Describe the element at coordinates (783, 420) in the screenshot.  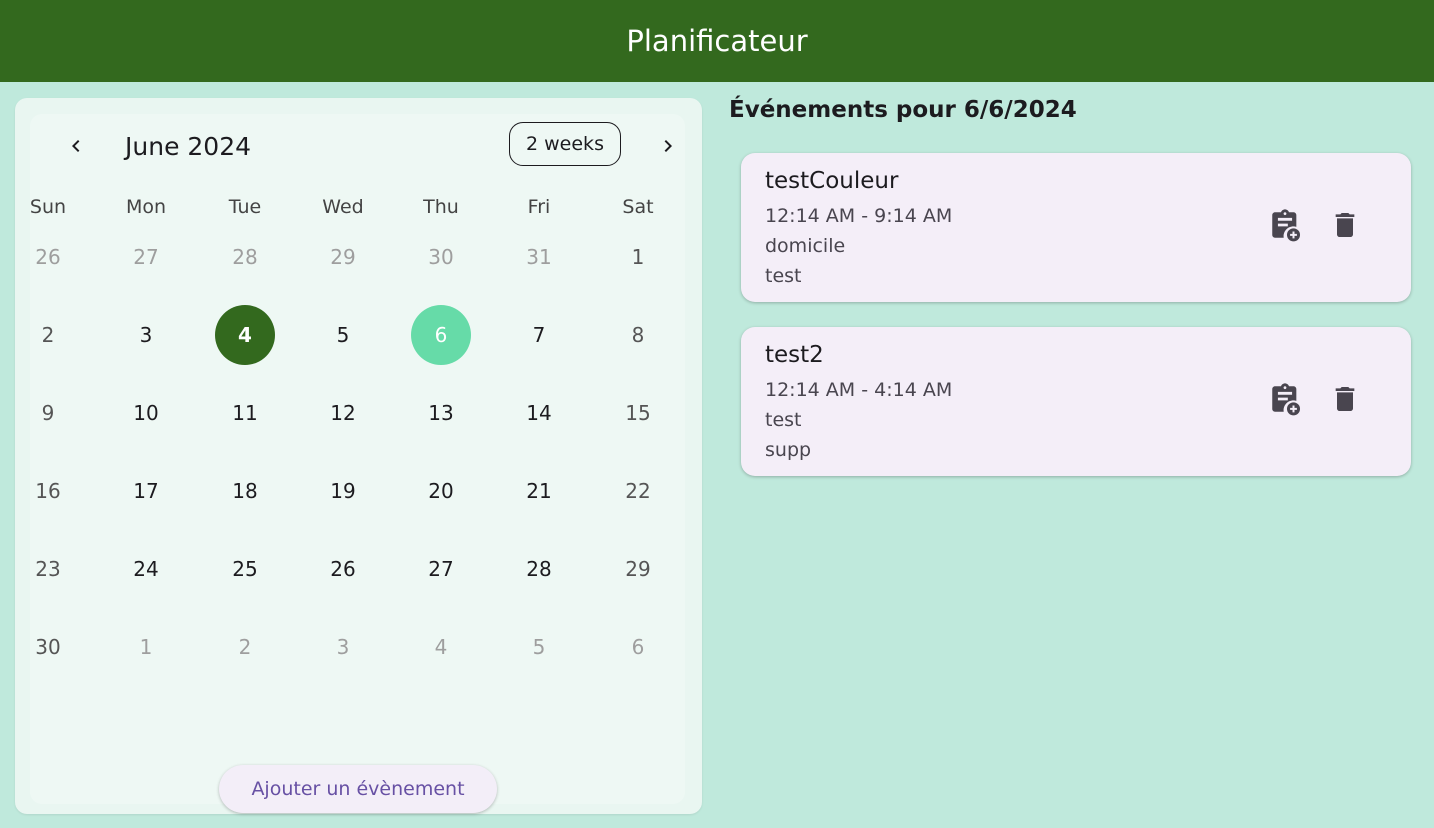
I see `event-location: test` at that location.